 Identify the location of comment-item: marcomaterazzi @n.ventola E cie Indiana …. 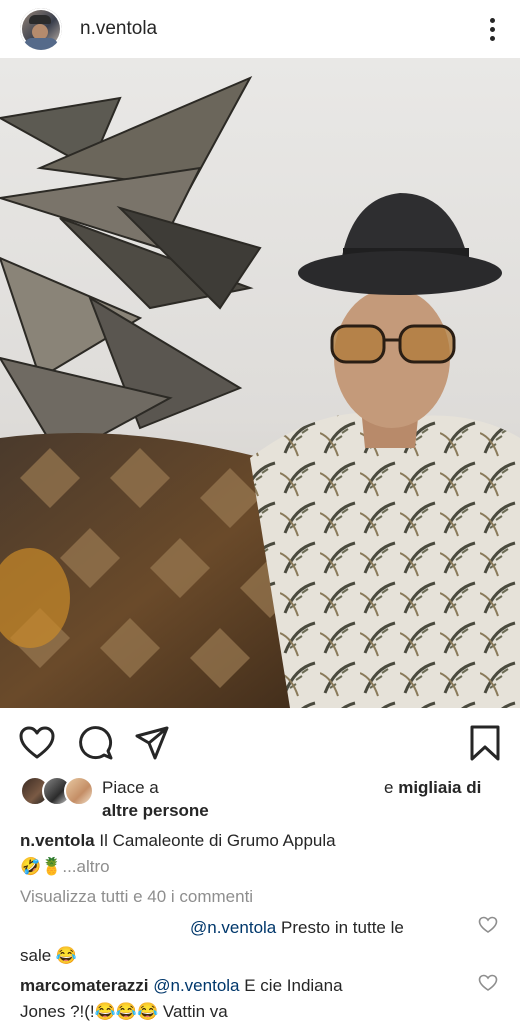
(245, 999).